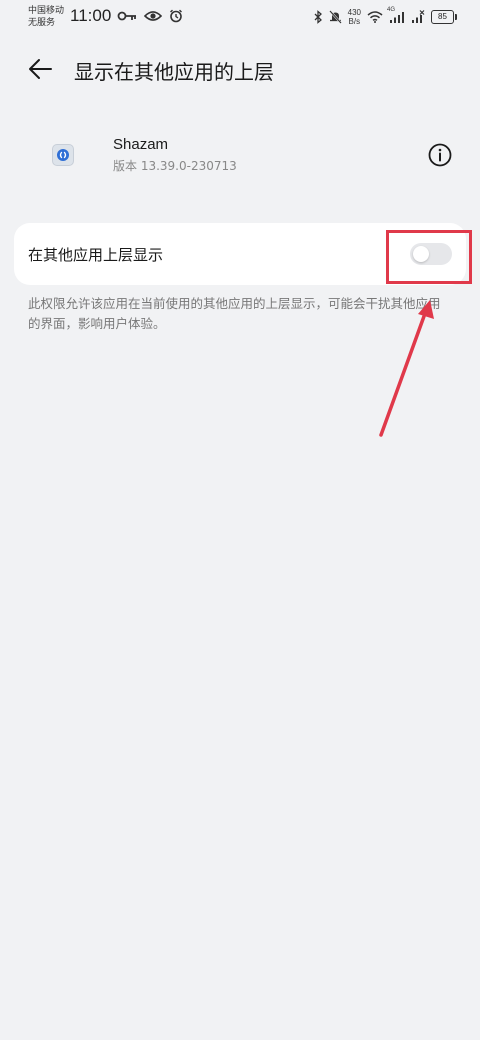  I want to click on net-speed-unit: B/s, so click(354, 21).